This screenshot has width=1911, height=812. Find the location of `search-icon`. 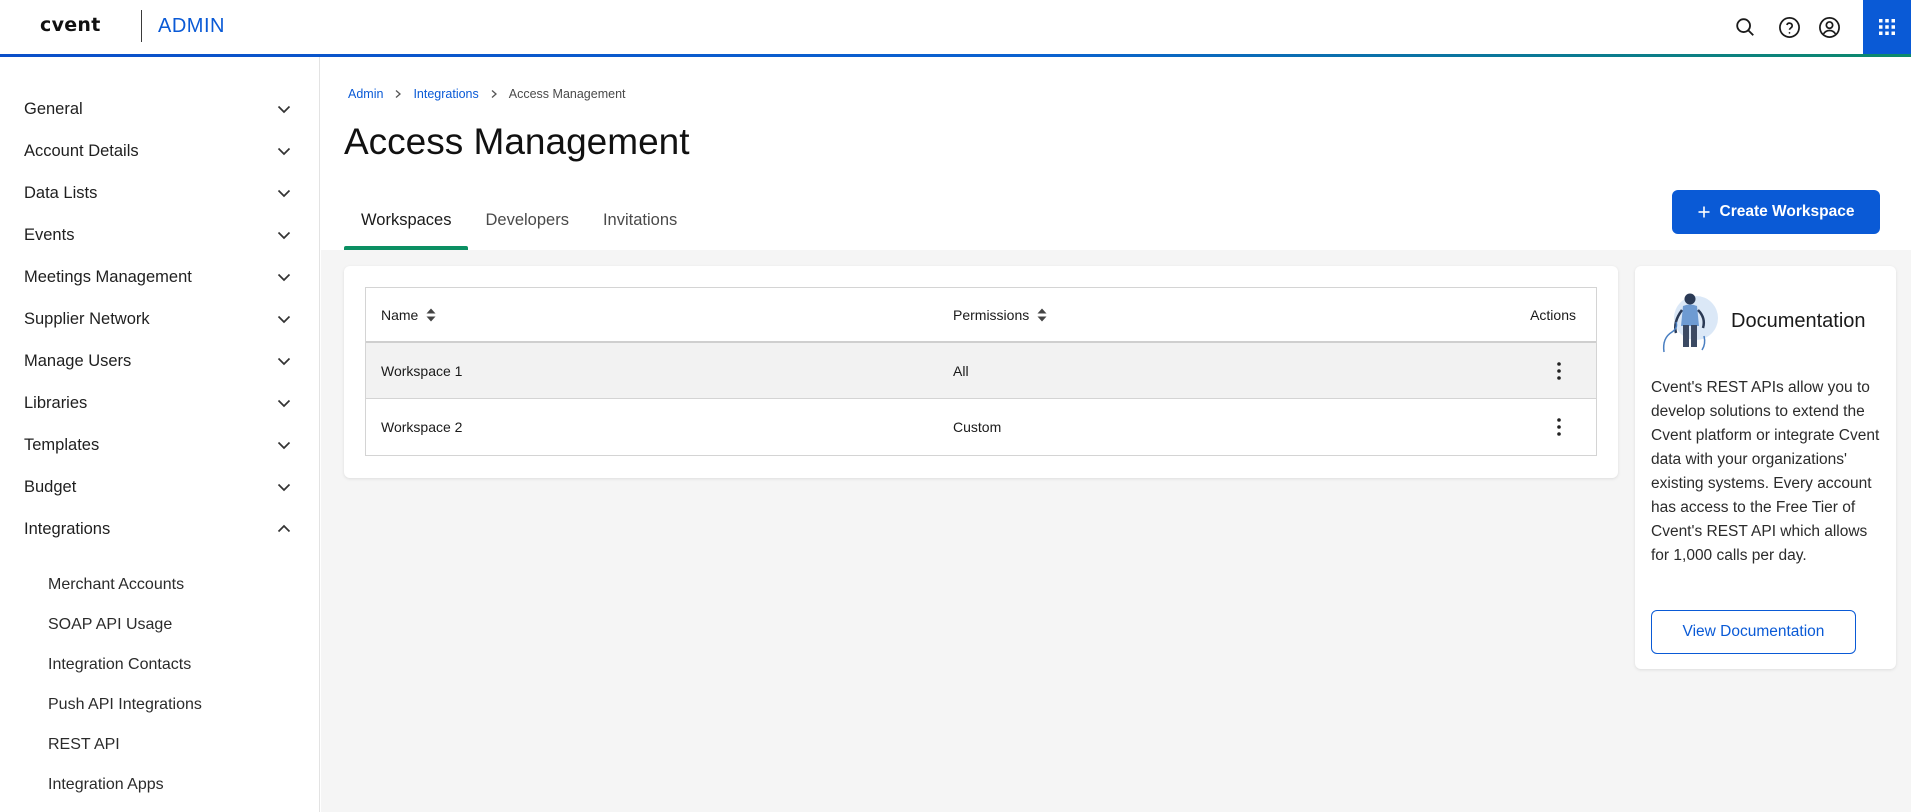

search-icon is located at coordinates (1745, 27).